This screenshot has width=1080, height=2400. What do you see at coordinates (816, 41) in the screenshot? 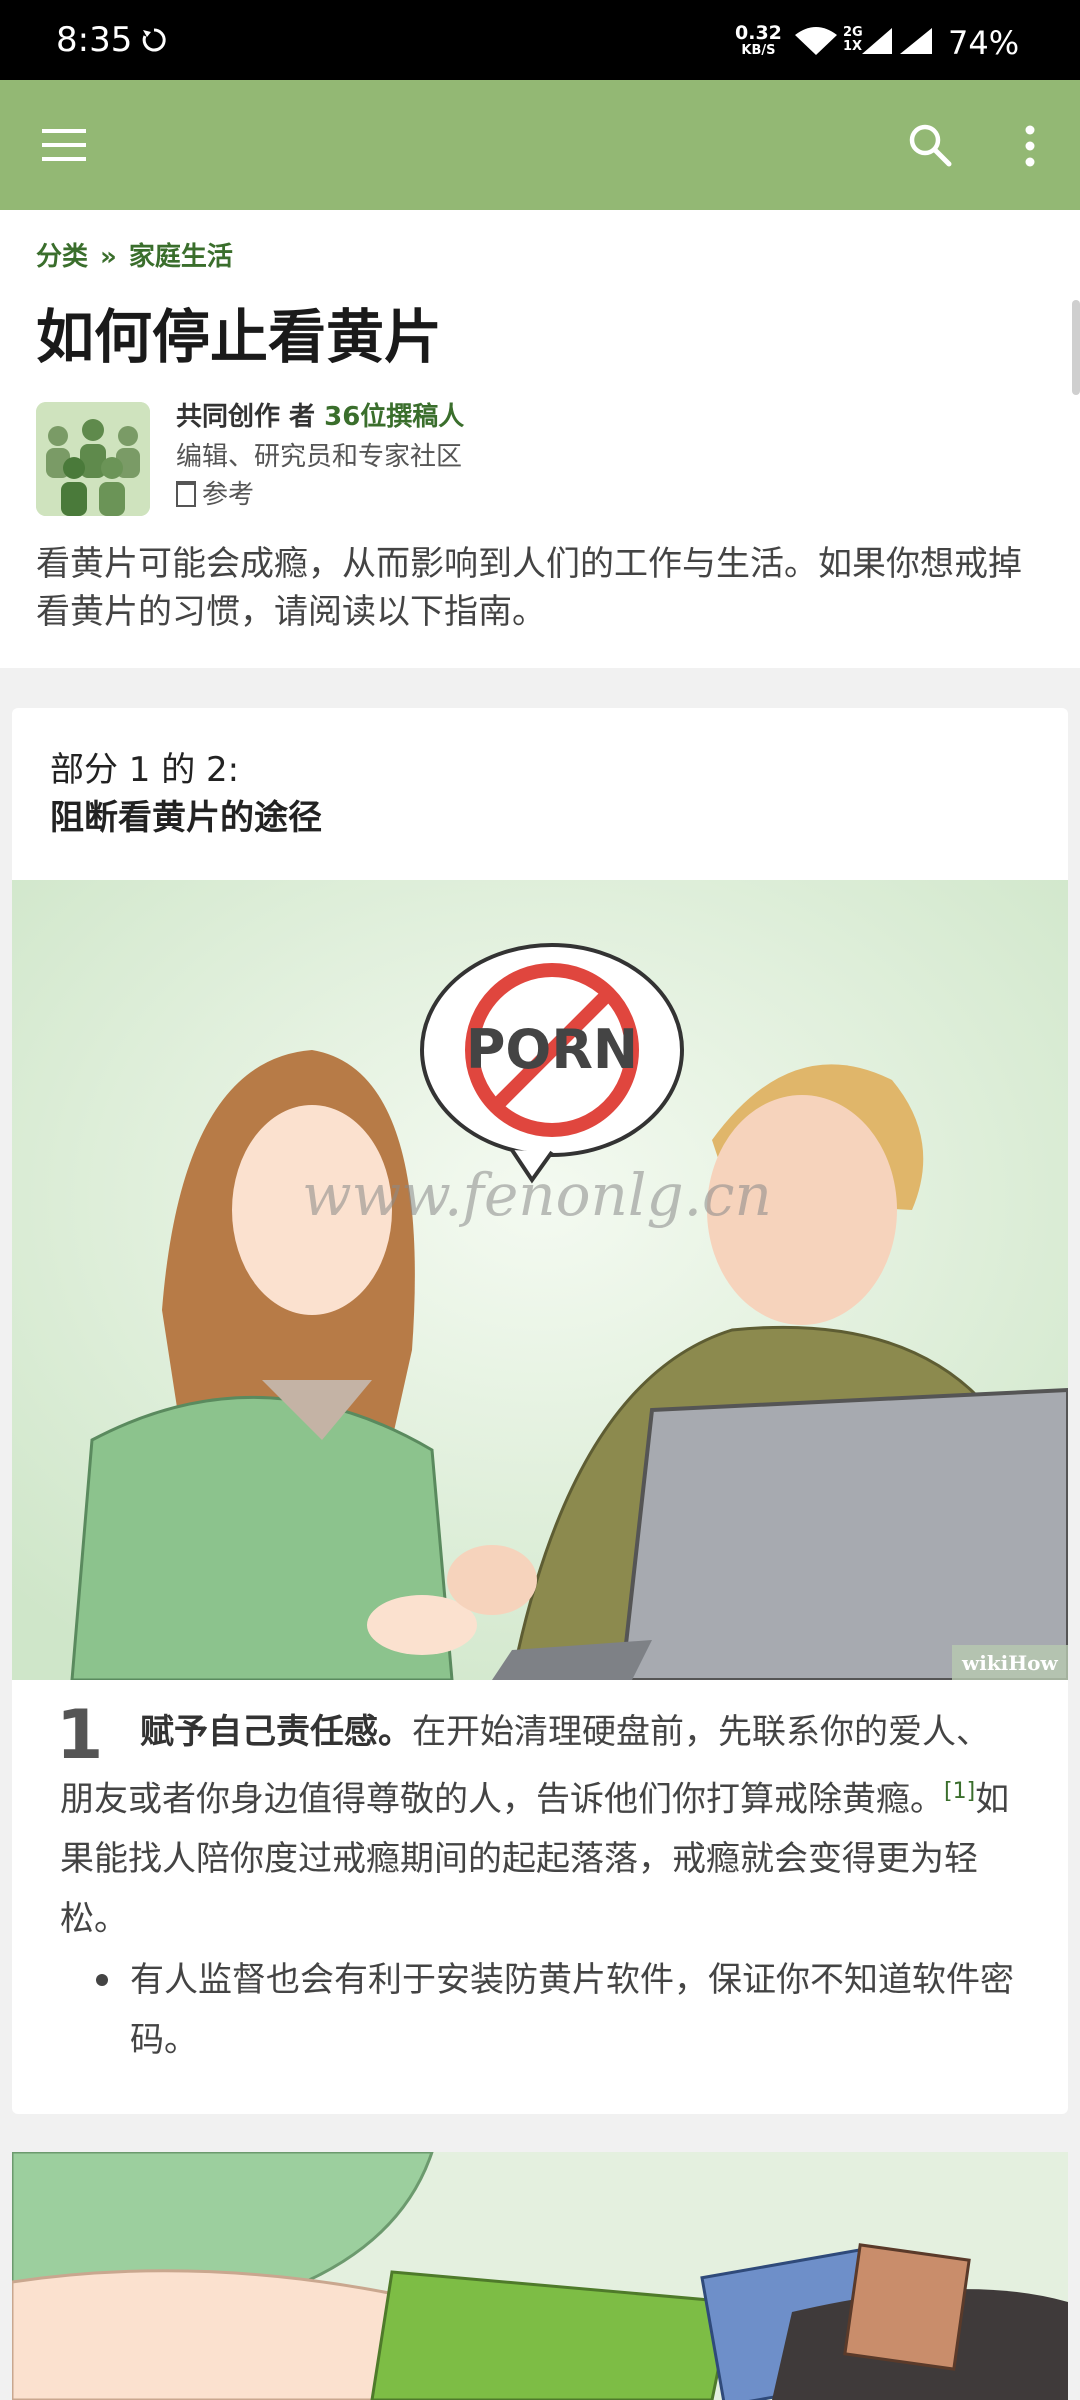
I see `wifi-icon` at bounding box center [816, 41].